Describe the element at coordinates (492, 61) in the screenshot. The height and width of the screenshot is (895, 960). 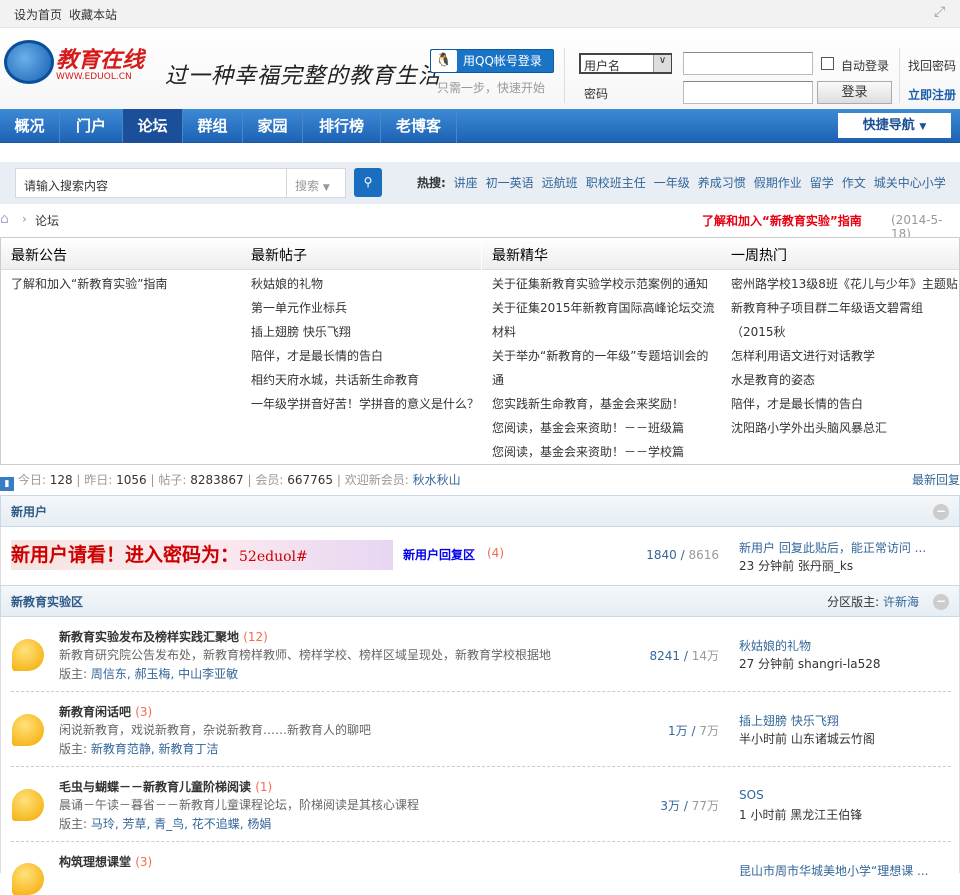
I see `qq-login-button: 🐧 用QQ帐号登录` at that location.